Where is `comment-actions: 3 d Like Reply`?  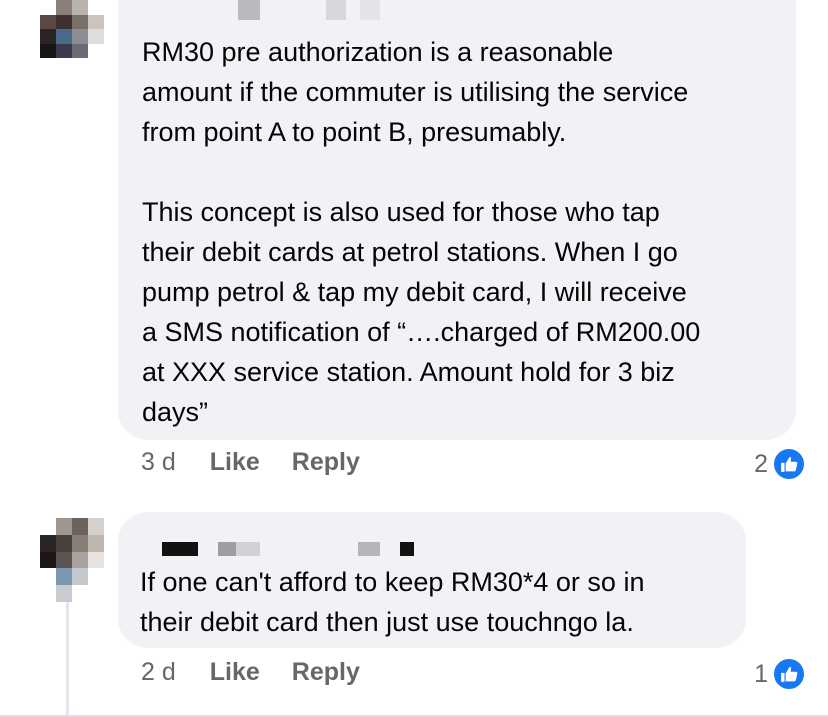 comment-actions: 3 d Like Reply is located at coordinates (266, 462).